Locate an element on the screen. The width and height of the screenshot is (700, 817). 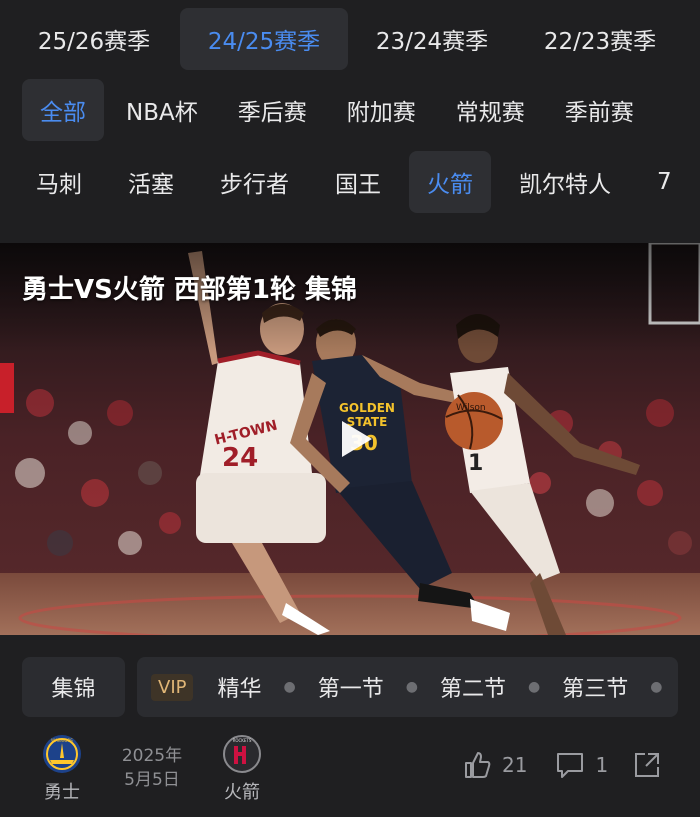
team-tabs: 马刺 活塞 步行者 国王 火箭 凯尔特人 7 is located at coordinates (350, 182).